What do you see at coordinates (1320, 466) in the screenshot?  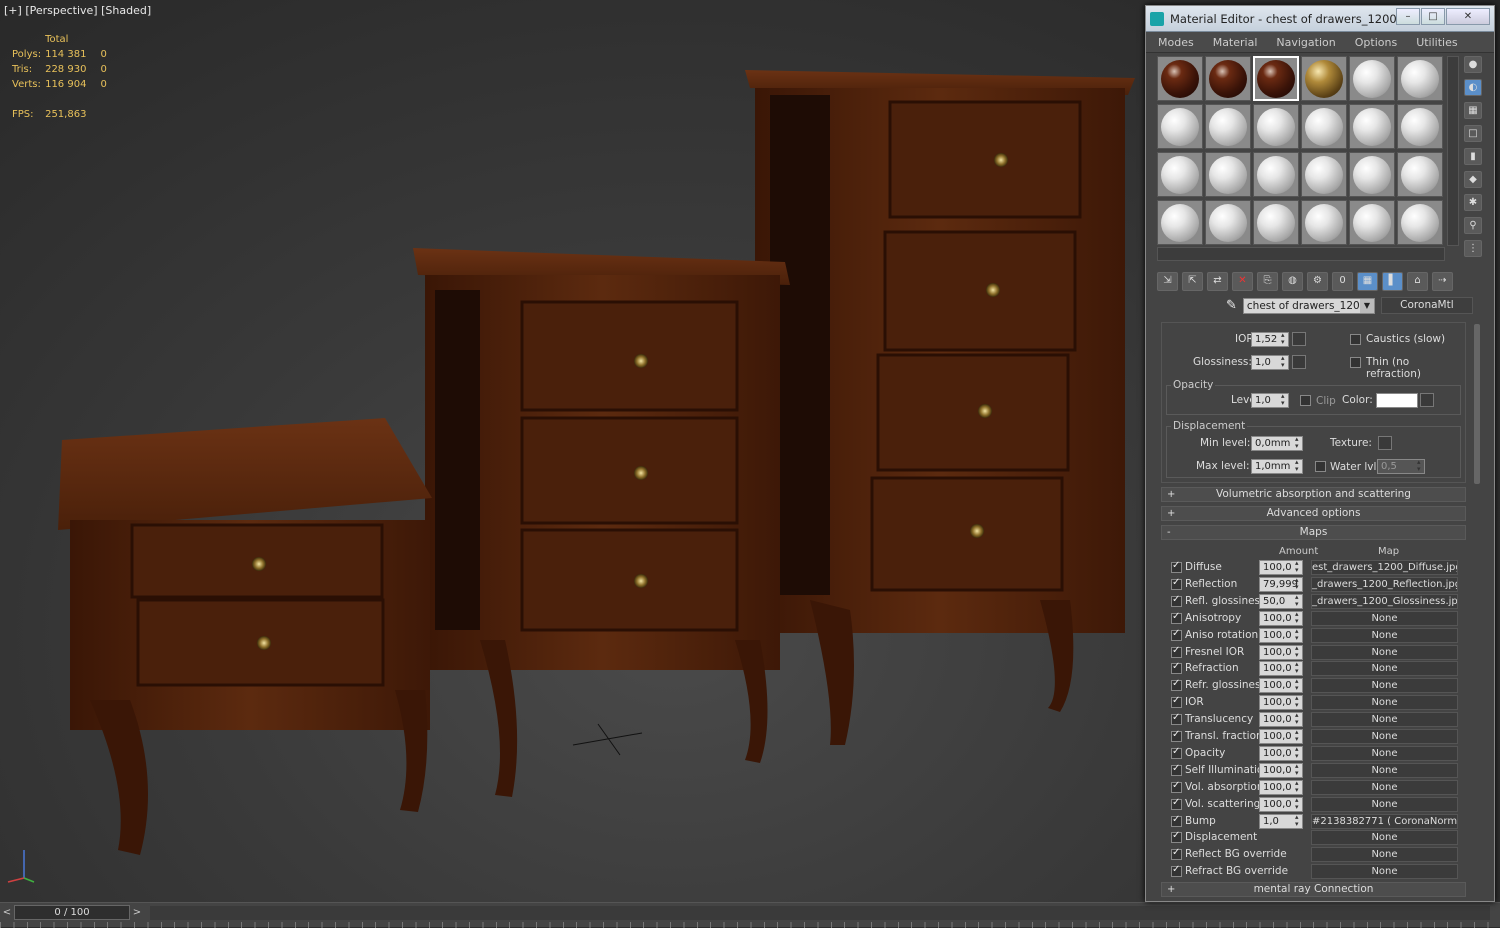 I see `water-level-checkbox` at bounding box center [1320, 466].